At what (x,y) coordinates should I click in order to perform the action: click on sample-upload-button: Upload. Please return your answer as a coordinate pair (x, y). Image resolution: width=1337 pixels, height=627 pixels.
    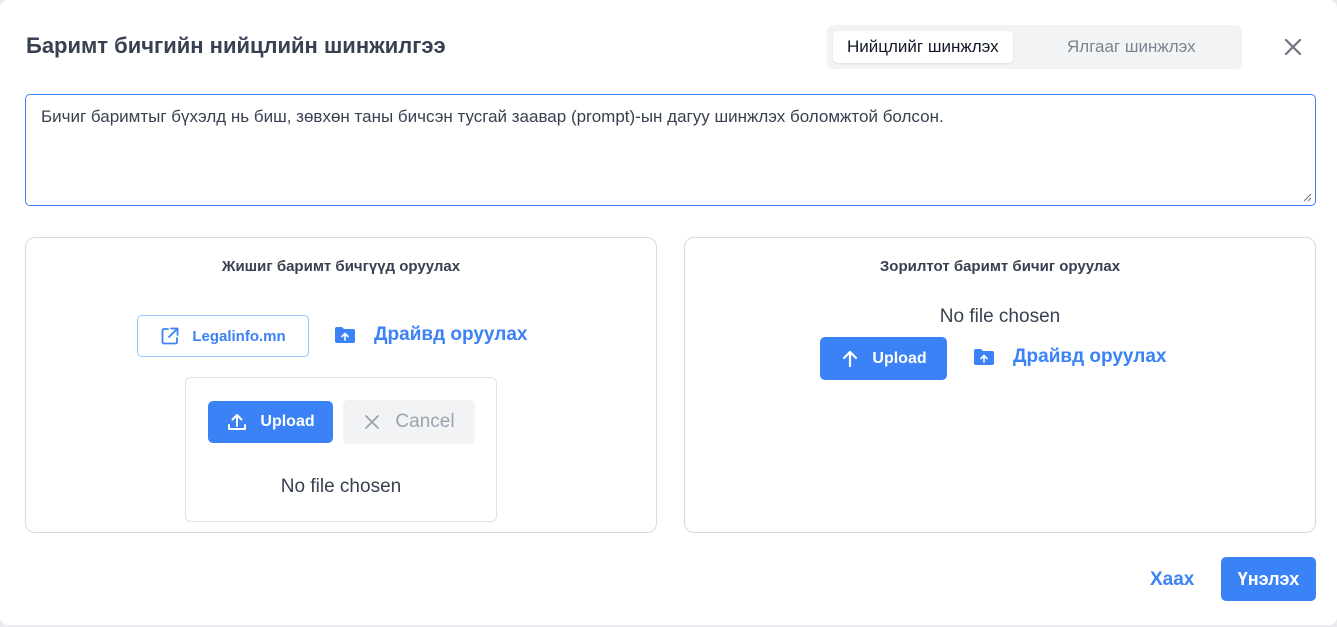
    Looking at the image, I should click on (270, 422).